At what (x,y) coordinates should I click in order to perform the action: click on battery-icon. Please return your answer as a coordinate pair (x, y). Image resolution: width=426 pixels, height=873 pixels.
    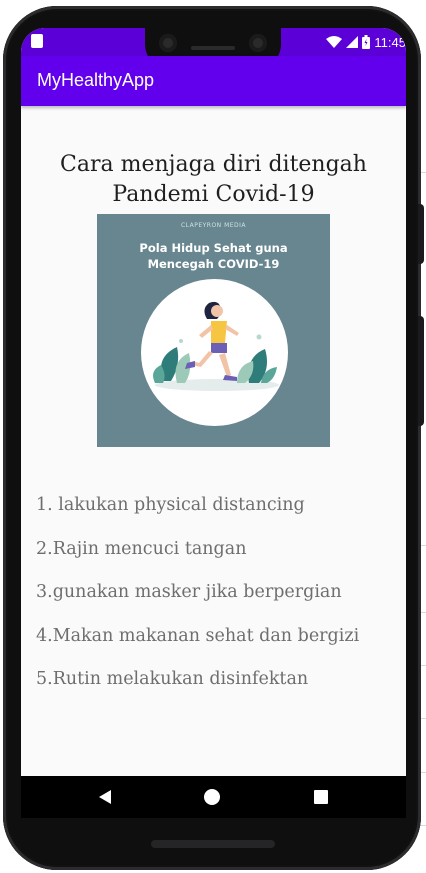
    Looking at the image, I should click on (366, 42).